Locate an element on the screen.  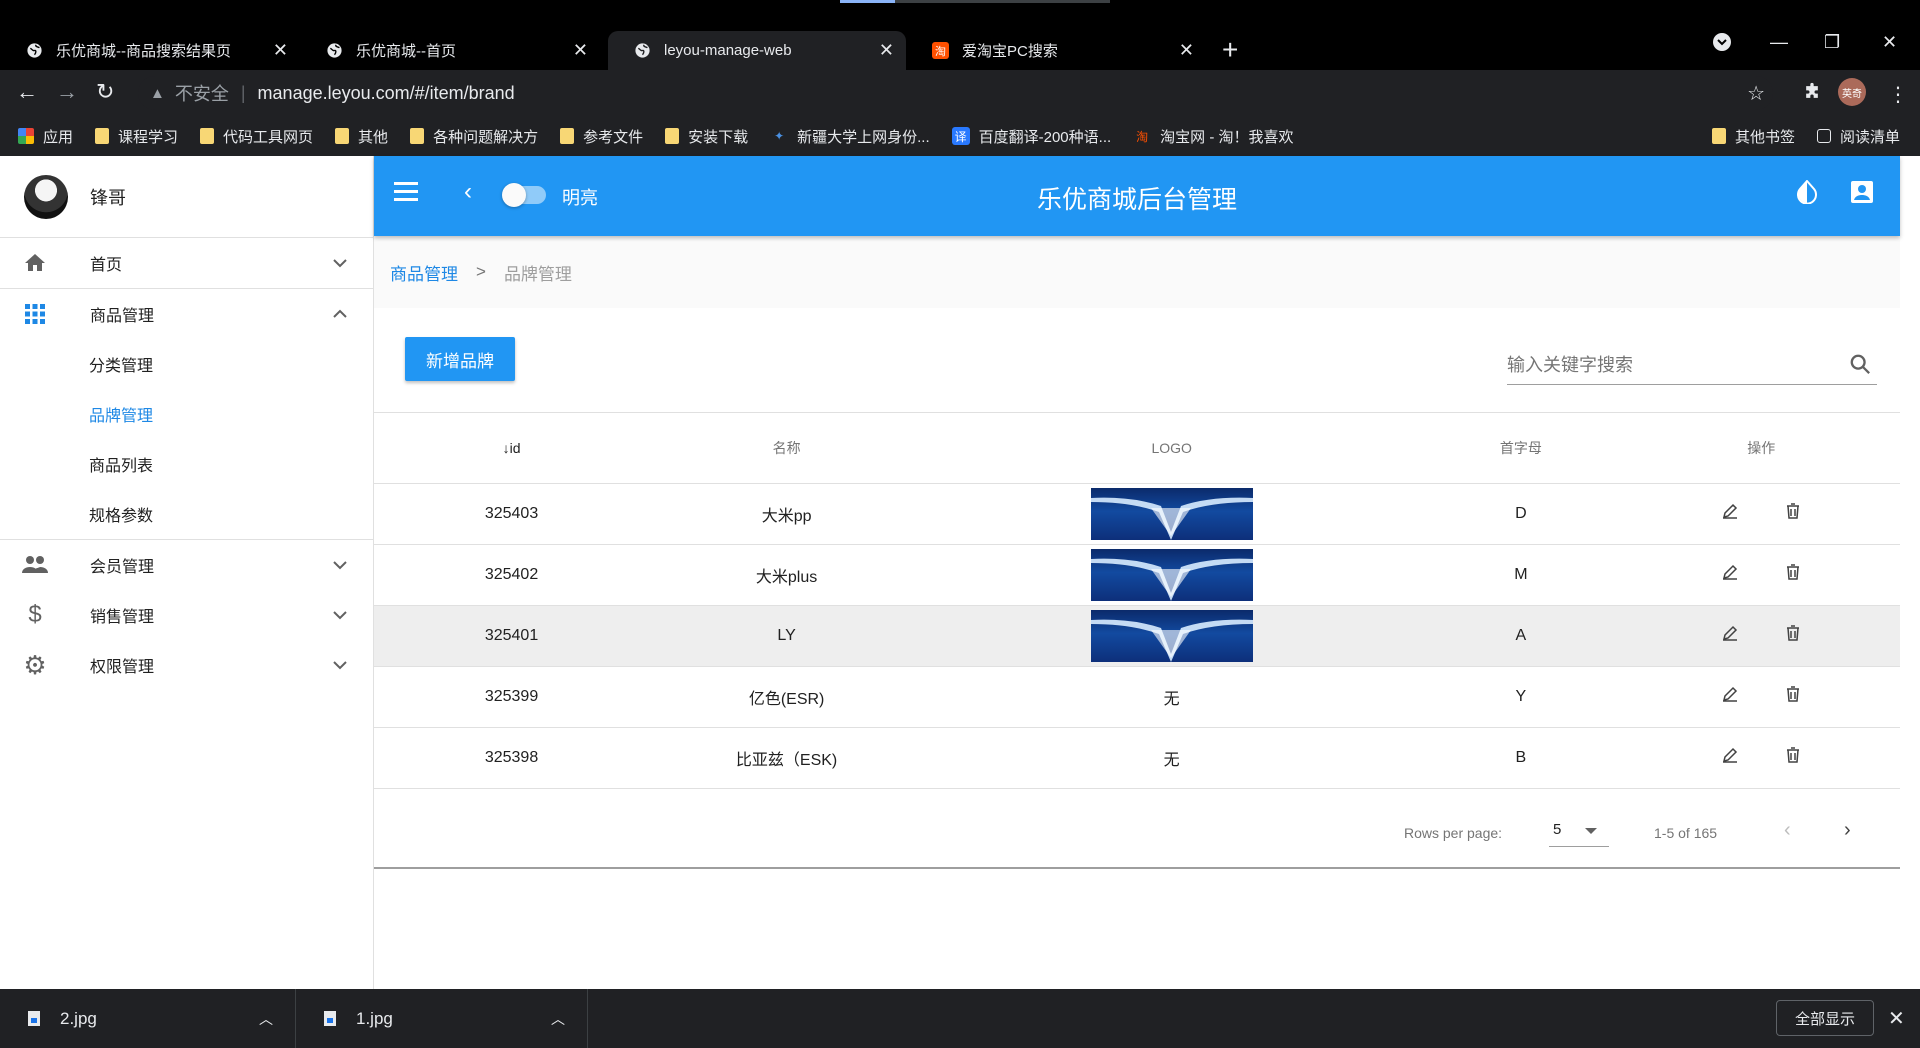
sidebar-subitem-brand: 品牌管理 is located at coordinates (186, 414).